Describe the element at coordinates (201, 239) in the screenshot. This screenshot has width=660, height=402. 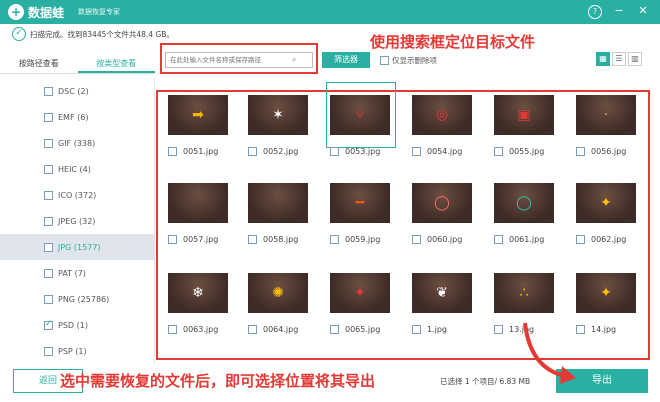
I see `file-name: 0057.jpg` at that location.